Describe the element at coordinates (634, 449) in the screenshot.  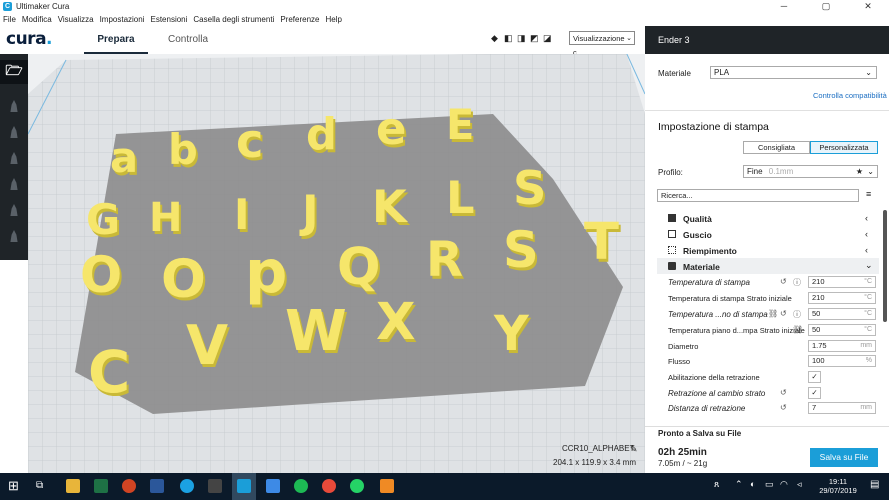
I see `pencil-icon: ✎` at that location.